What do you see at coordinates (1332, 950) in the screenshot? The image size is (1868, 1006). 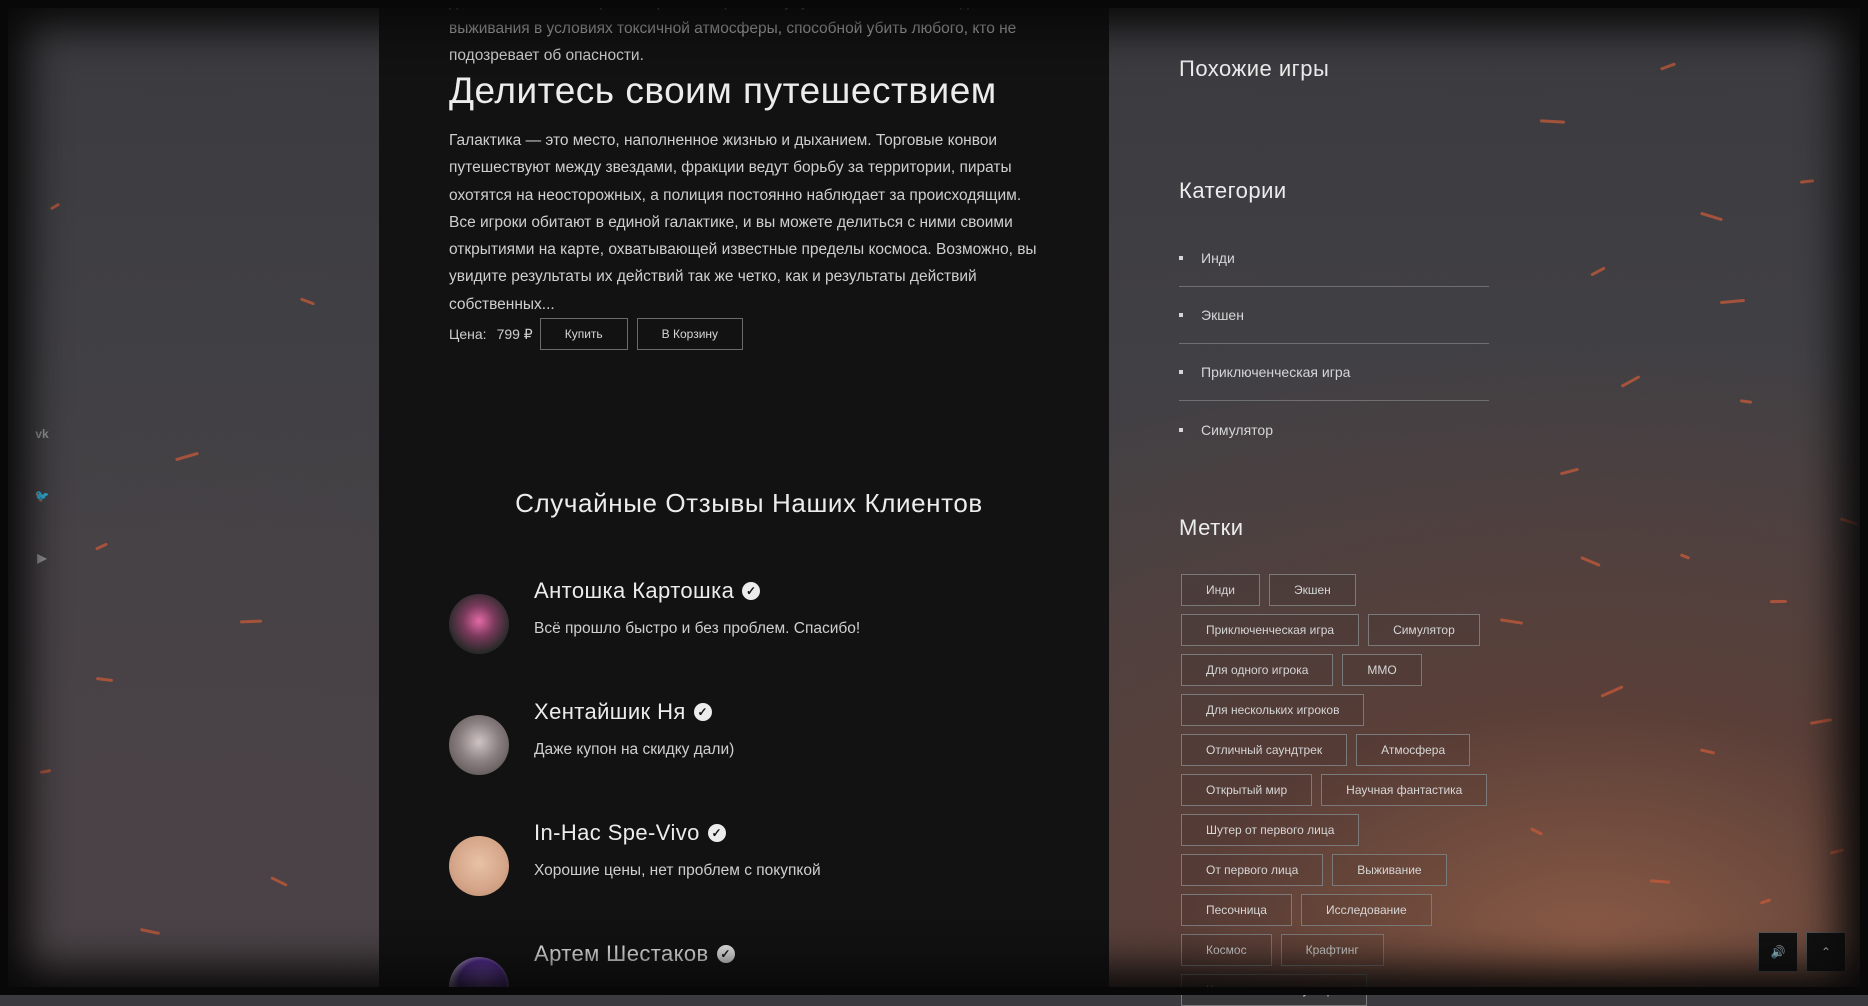 I see `tag: Крафтинг` at bounding box center [1332, 950].